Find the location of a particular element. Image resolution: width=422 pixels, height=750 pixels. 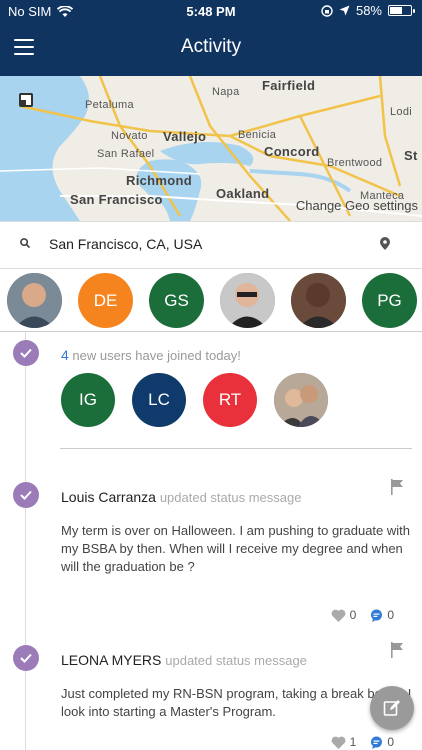

location-value: San Francisco, CA, USA is located at coordinates (125, 244).